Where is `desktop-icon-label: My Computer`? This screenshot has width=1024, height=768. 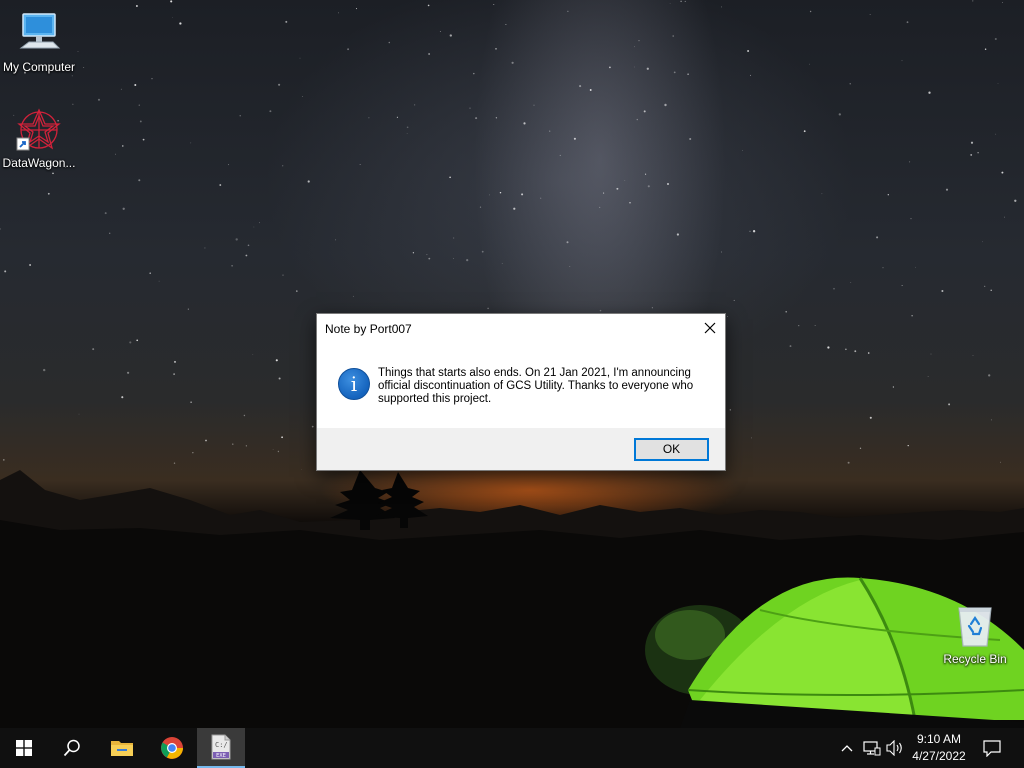 desktop-icon-label: My Computer is located at coordinates (39, 67).